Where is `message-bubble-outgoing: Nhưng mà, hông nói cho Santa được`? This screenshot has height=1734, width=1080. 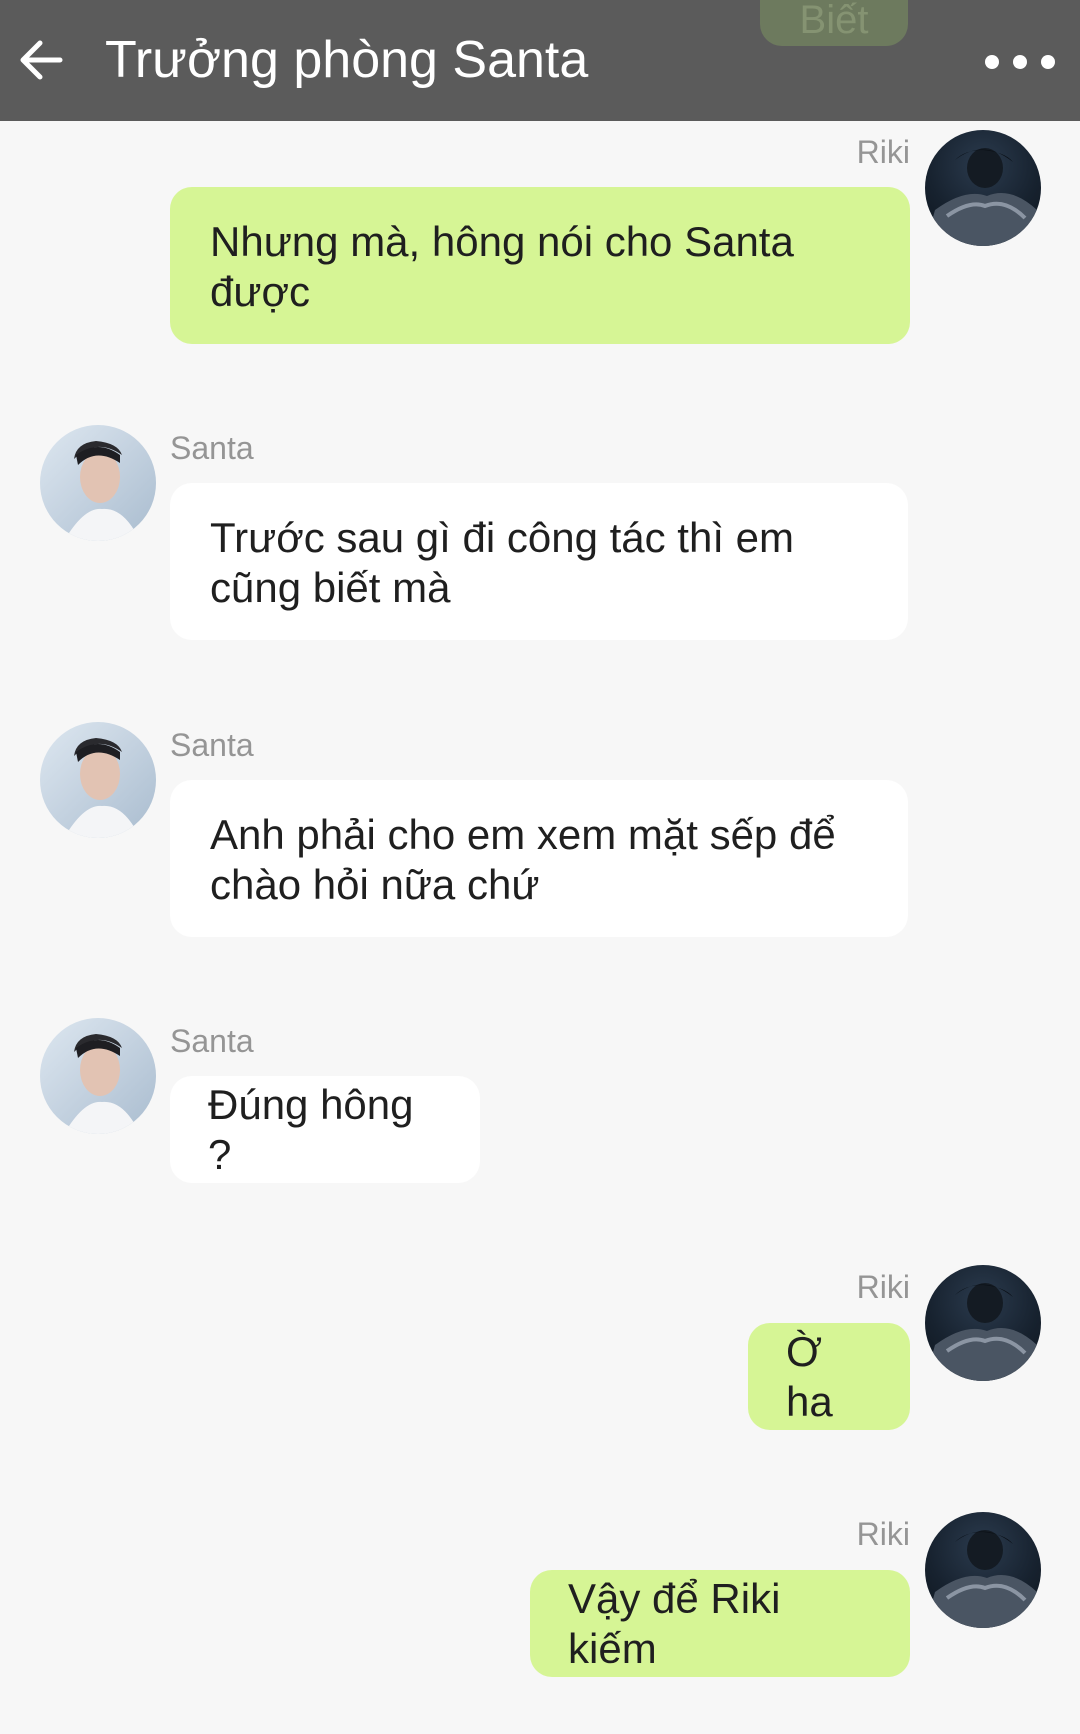 message-bubble-outgoing: Nhưng mà, hông nói cho Santa được is located at coordinates (540, 265).